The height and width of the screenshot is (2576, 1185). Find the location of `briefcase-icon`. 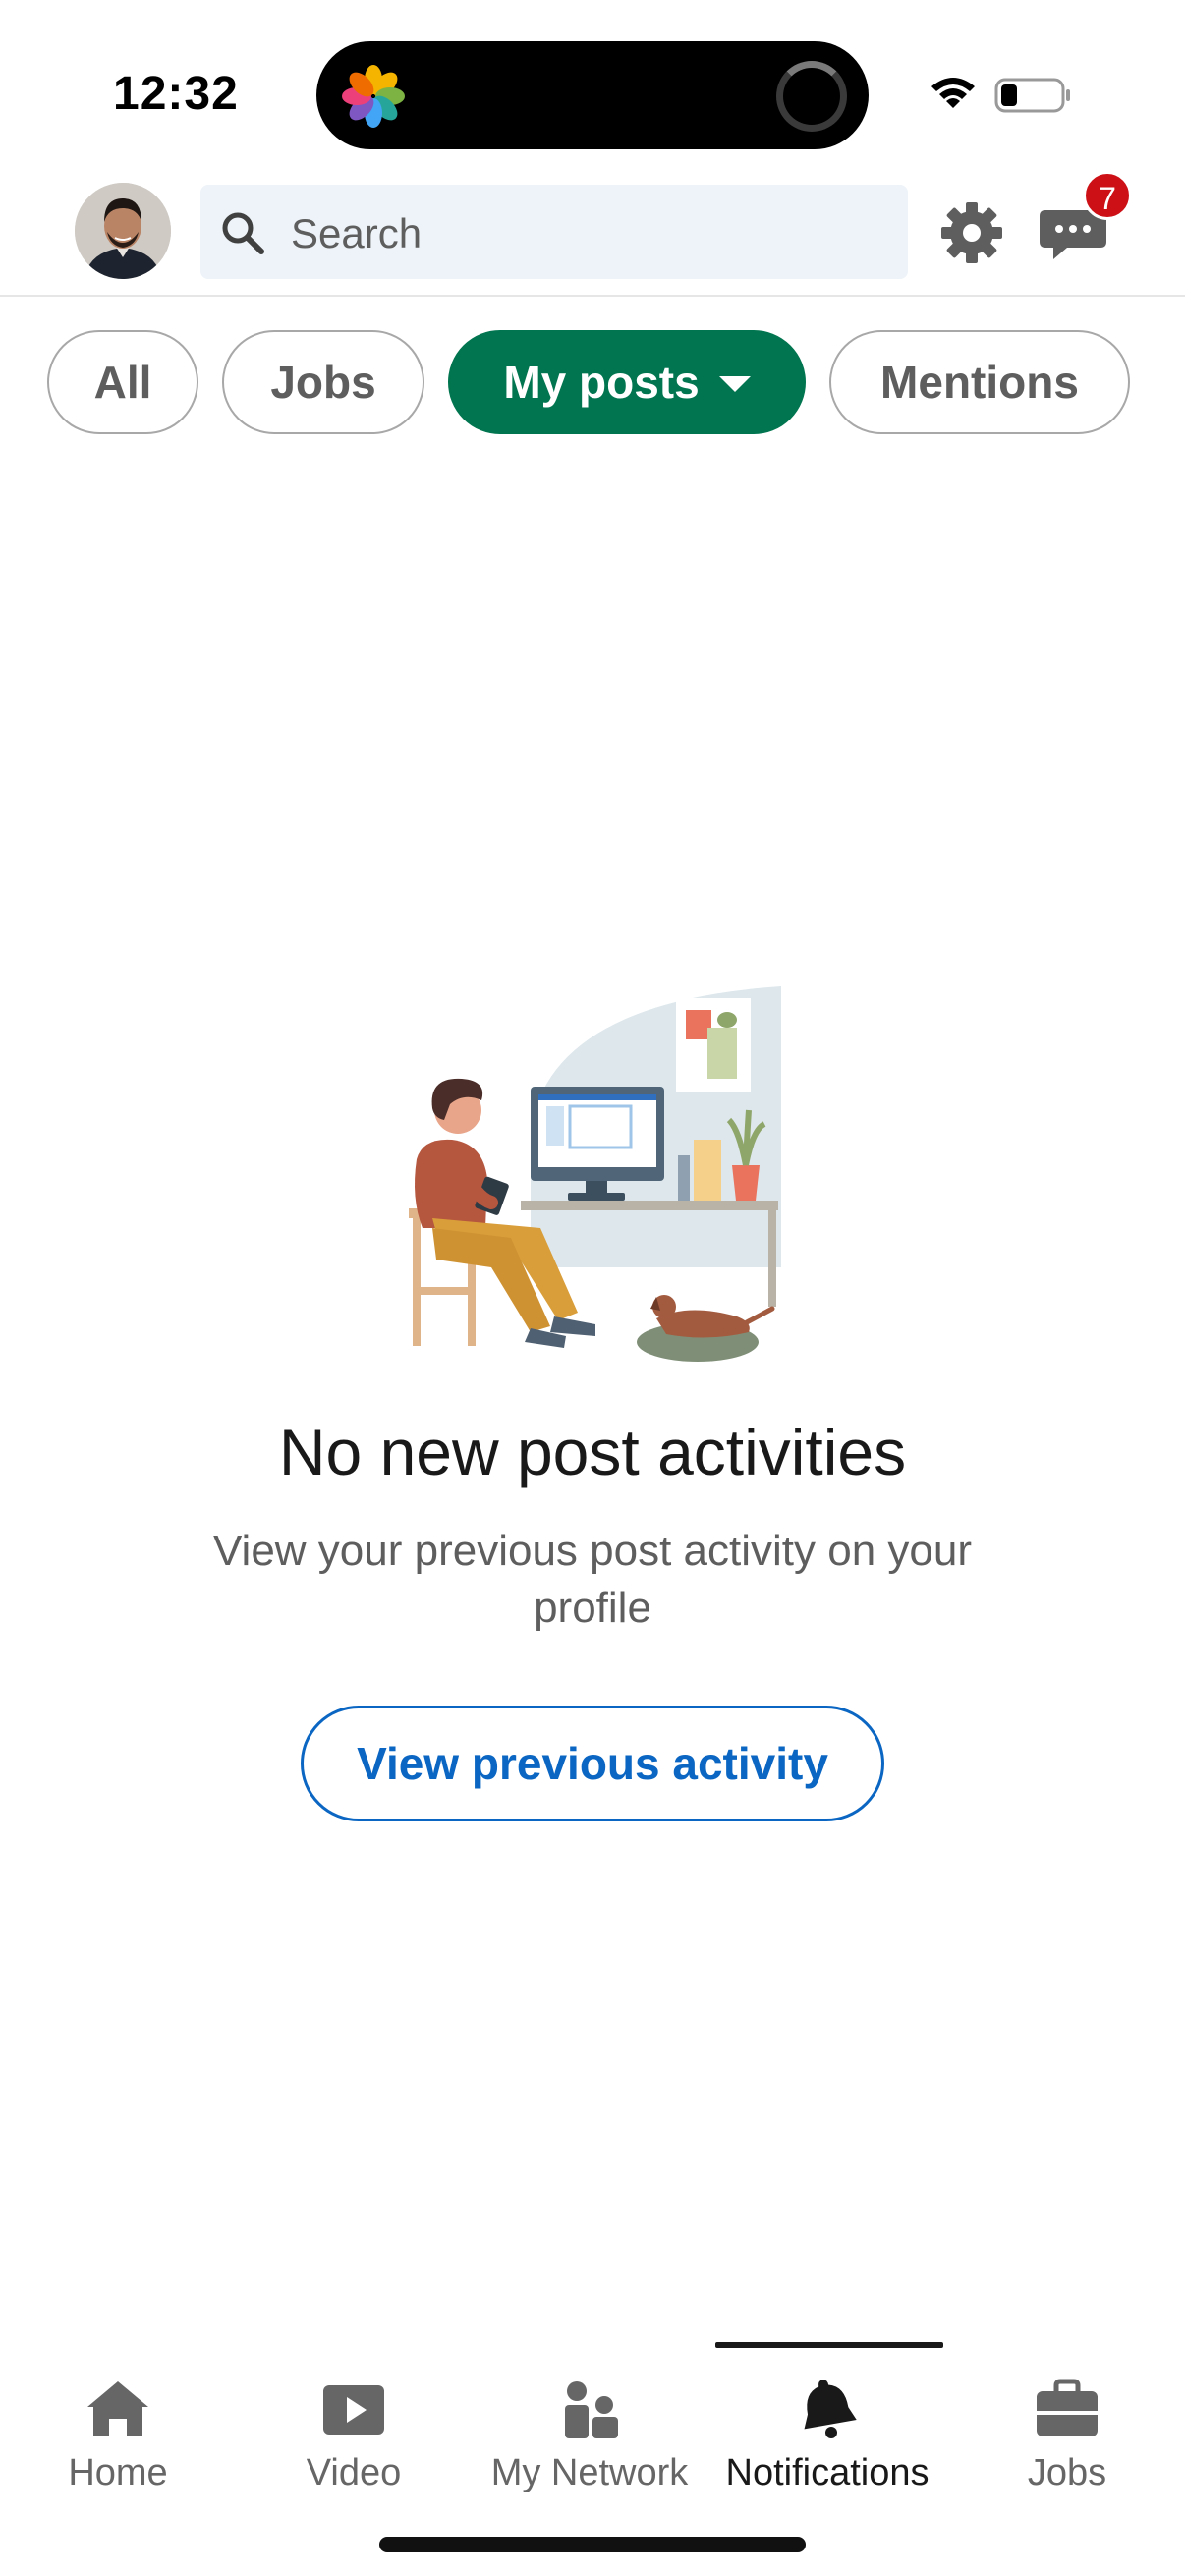

briefcase-icon is located at coordinates (1068, 2407).